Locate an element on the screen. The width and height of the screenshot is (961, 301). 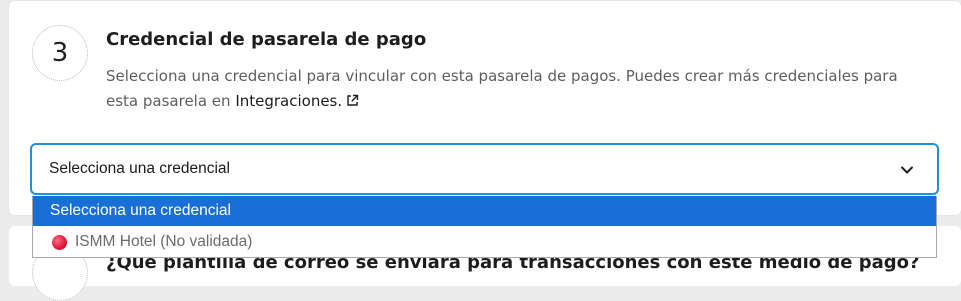
section-title: Credencial de pasarela de pago is located at coordinates (266, 39).